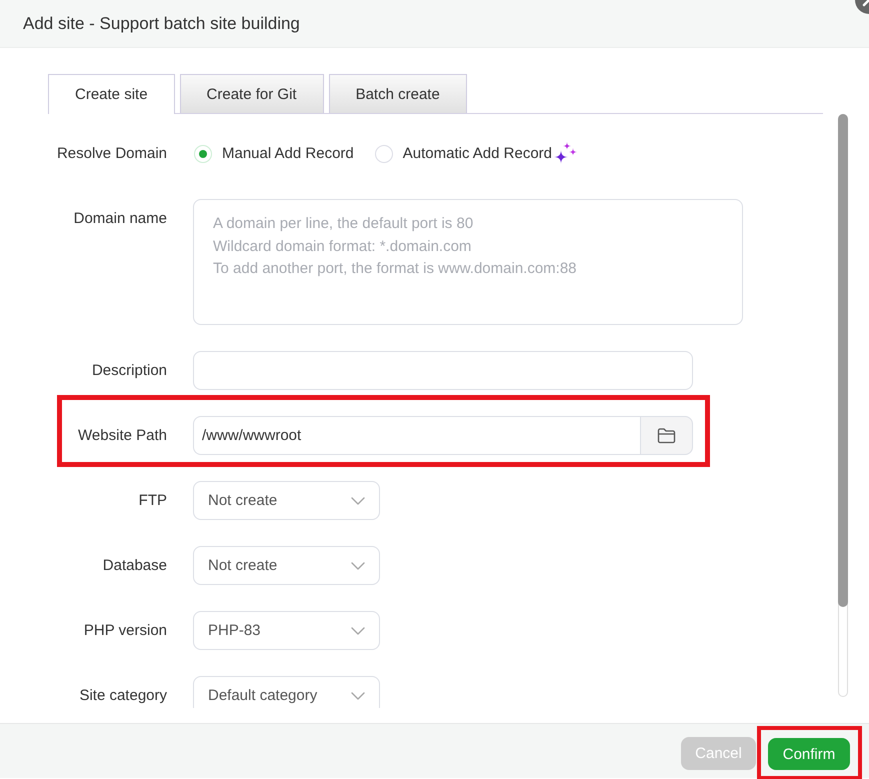 The height and width of the screenshot is (779, 869). I want to click on scrollbar, so click(843, 405).